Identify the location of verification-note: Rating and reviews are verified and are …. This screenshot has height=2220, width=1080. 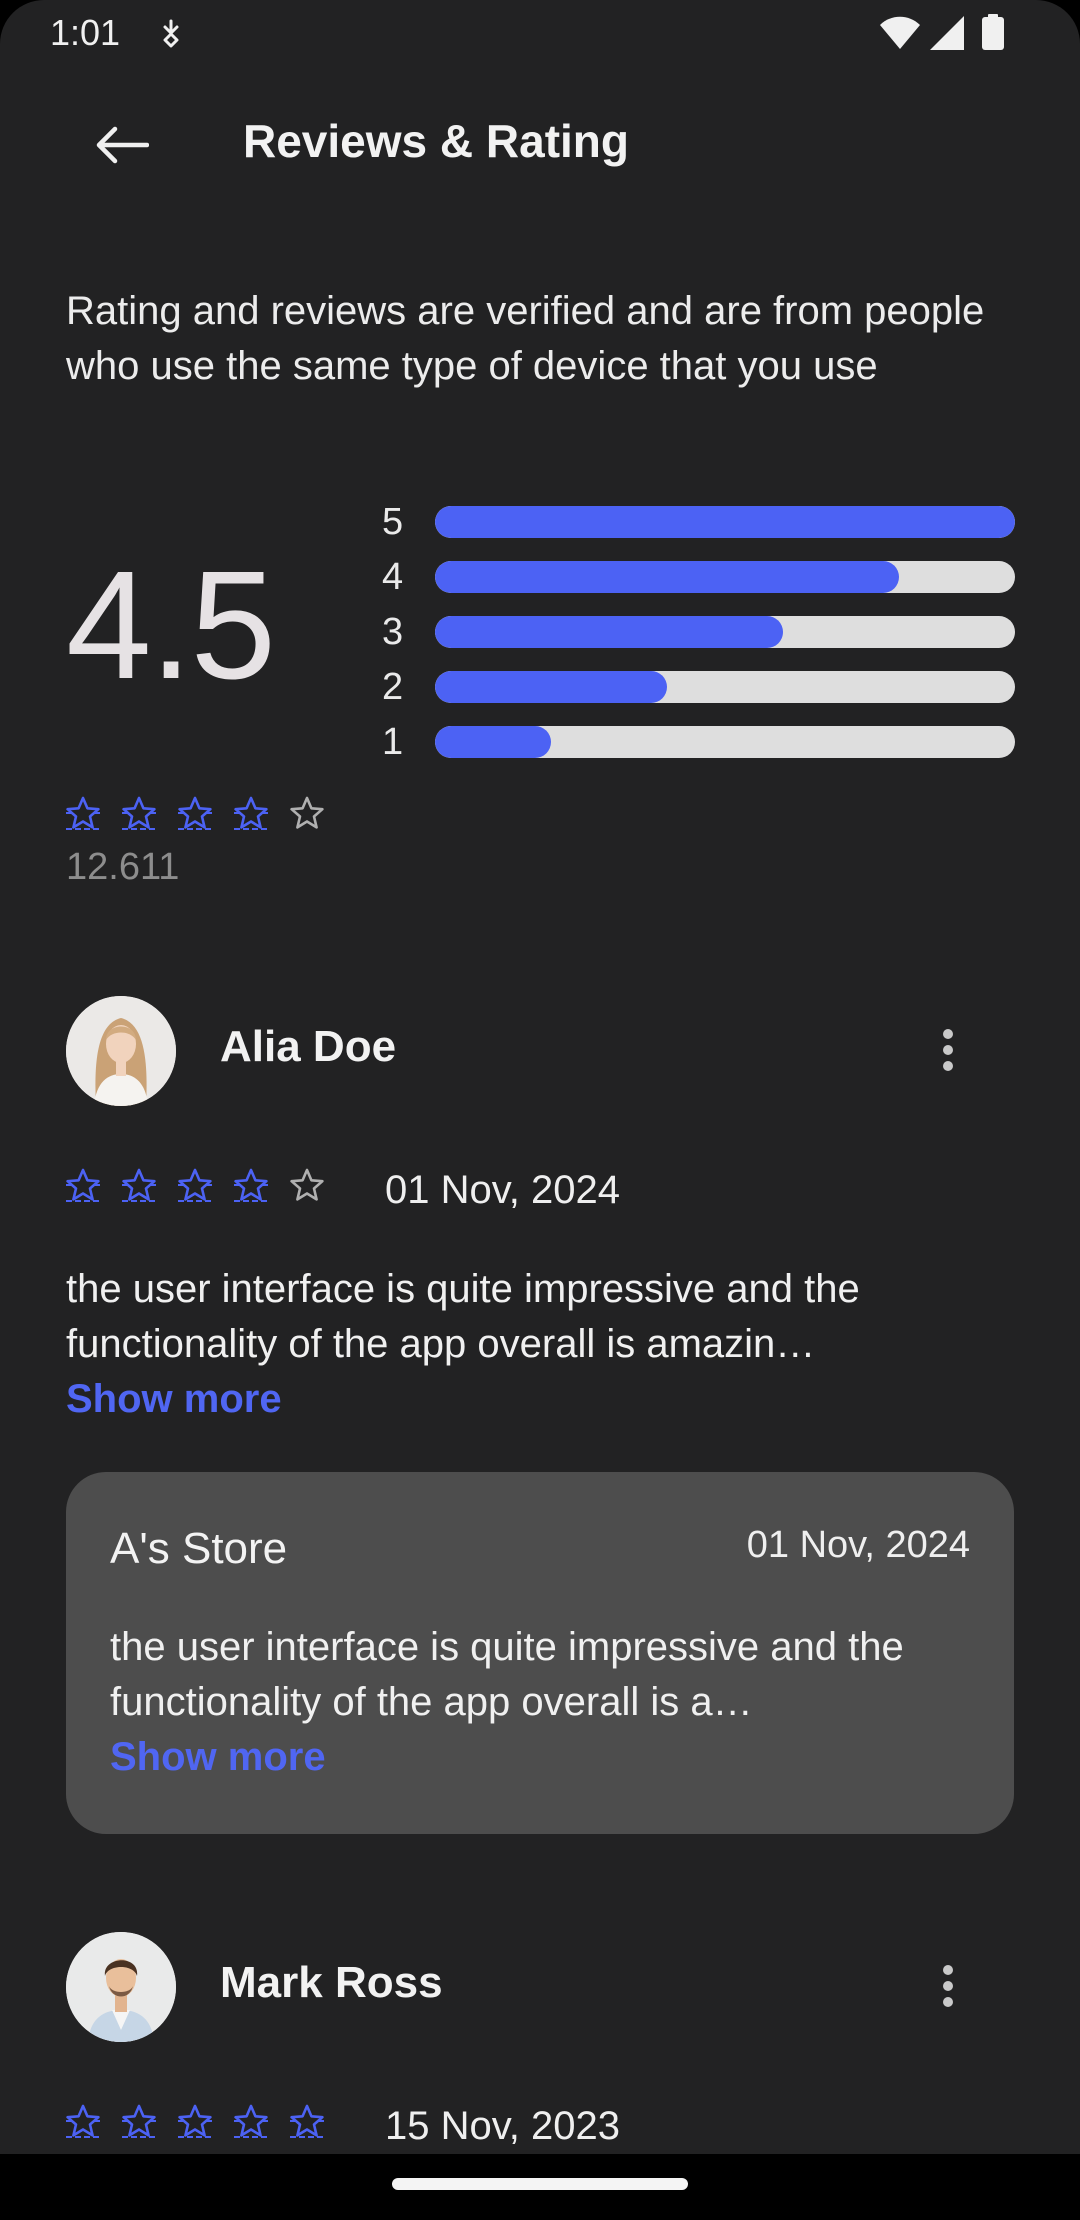
(525, 338).